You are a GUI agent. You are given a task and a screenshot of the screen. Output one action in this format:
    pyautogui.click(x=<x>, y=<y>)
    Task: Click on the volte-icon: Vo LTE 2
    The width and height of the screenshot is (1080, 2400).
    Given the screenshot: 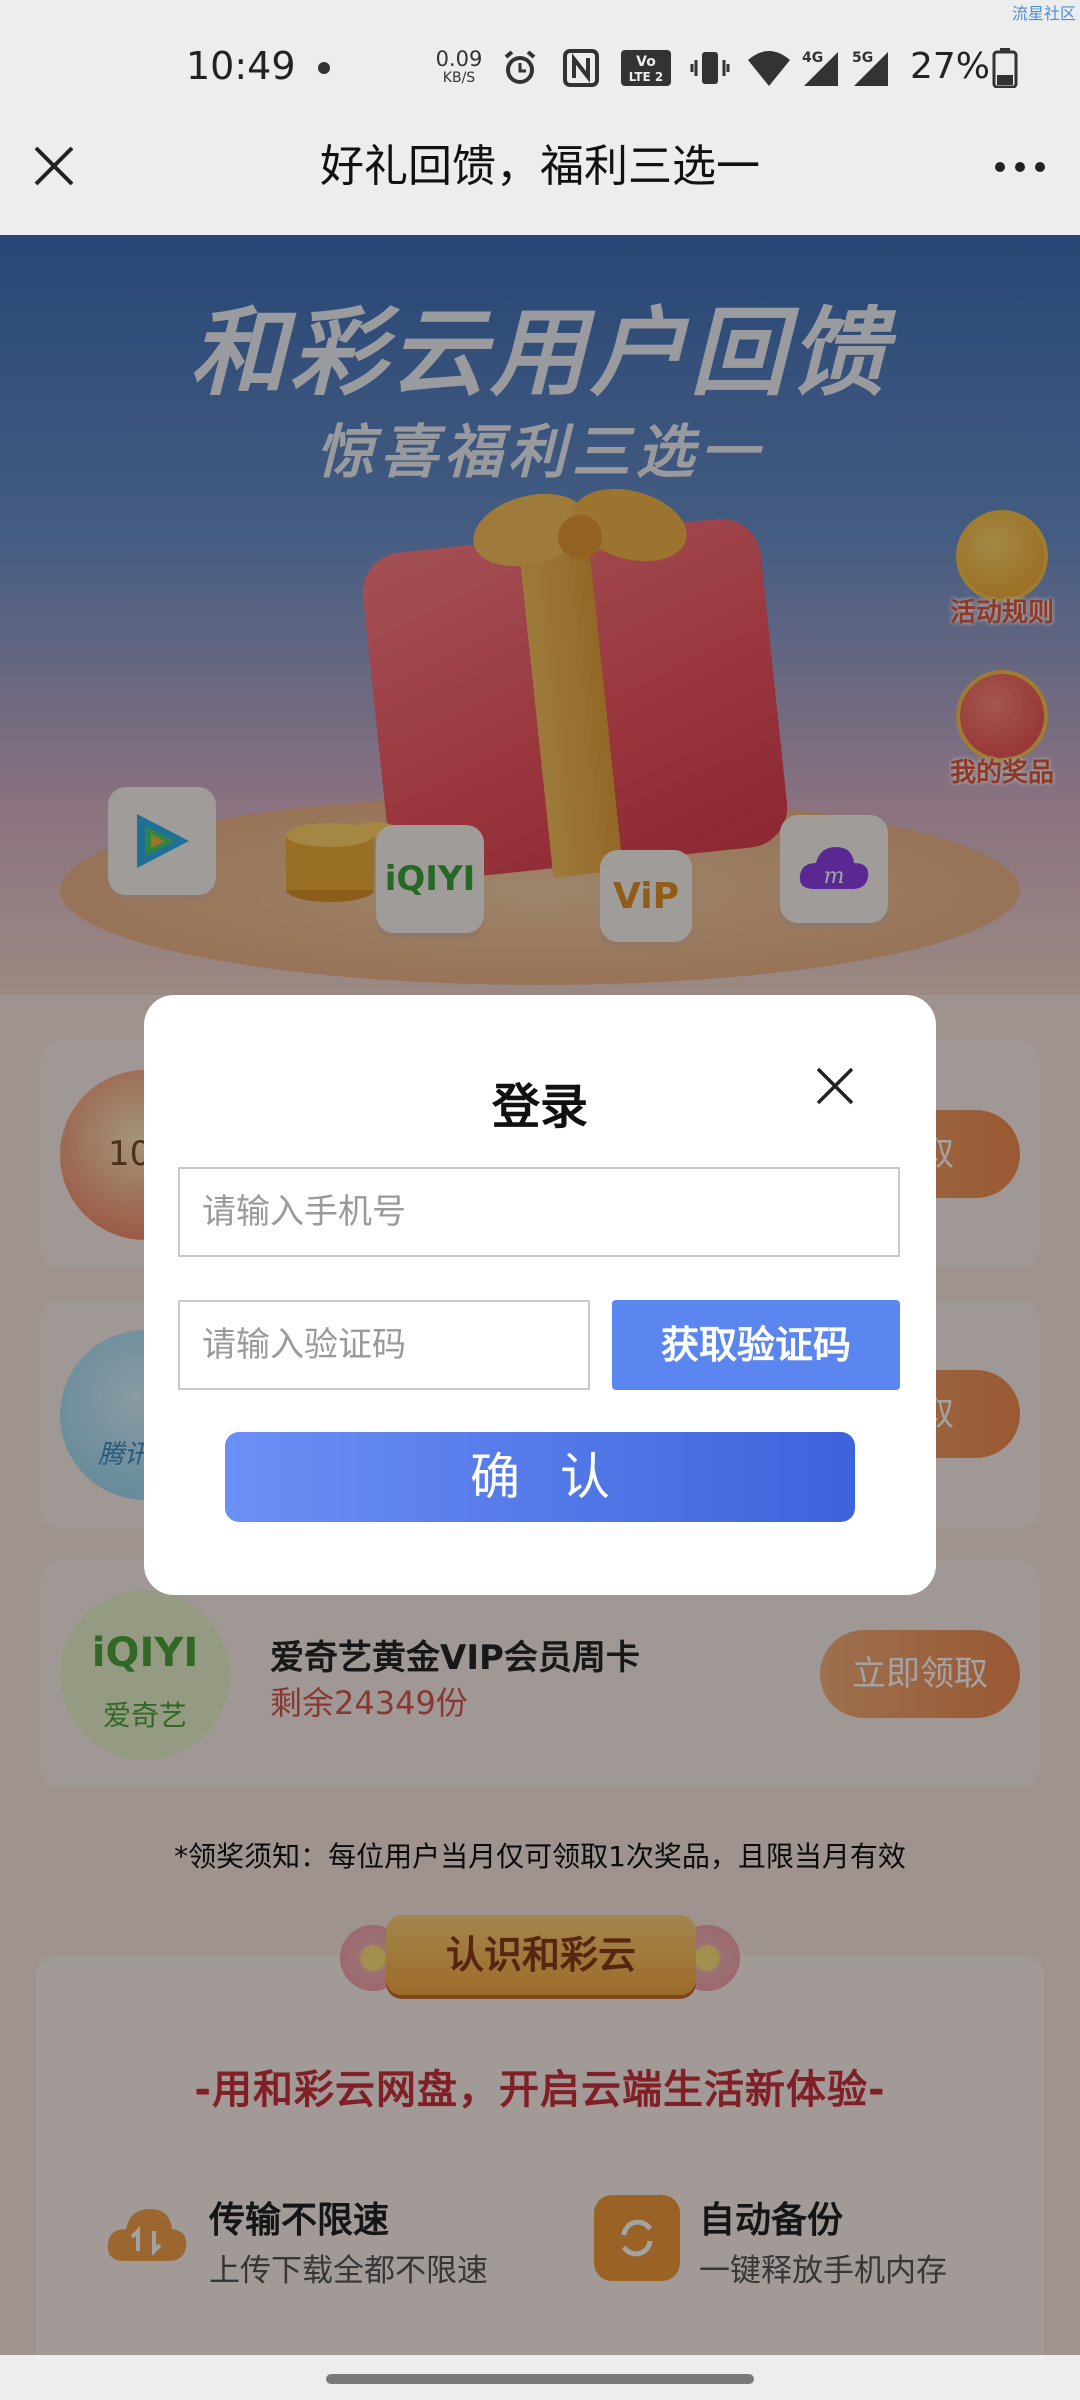 What is the action you would take?
    pyautogui.click(x=646, y=68)
    